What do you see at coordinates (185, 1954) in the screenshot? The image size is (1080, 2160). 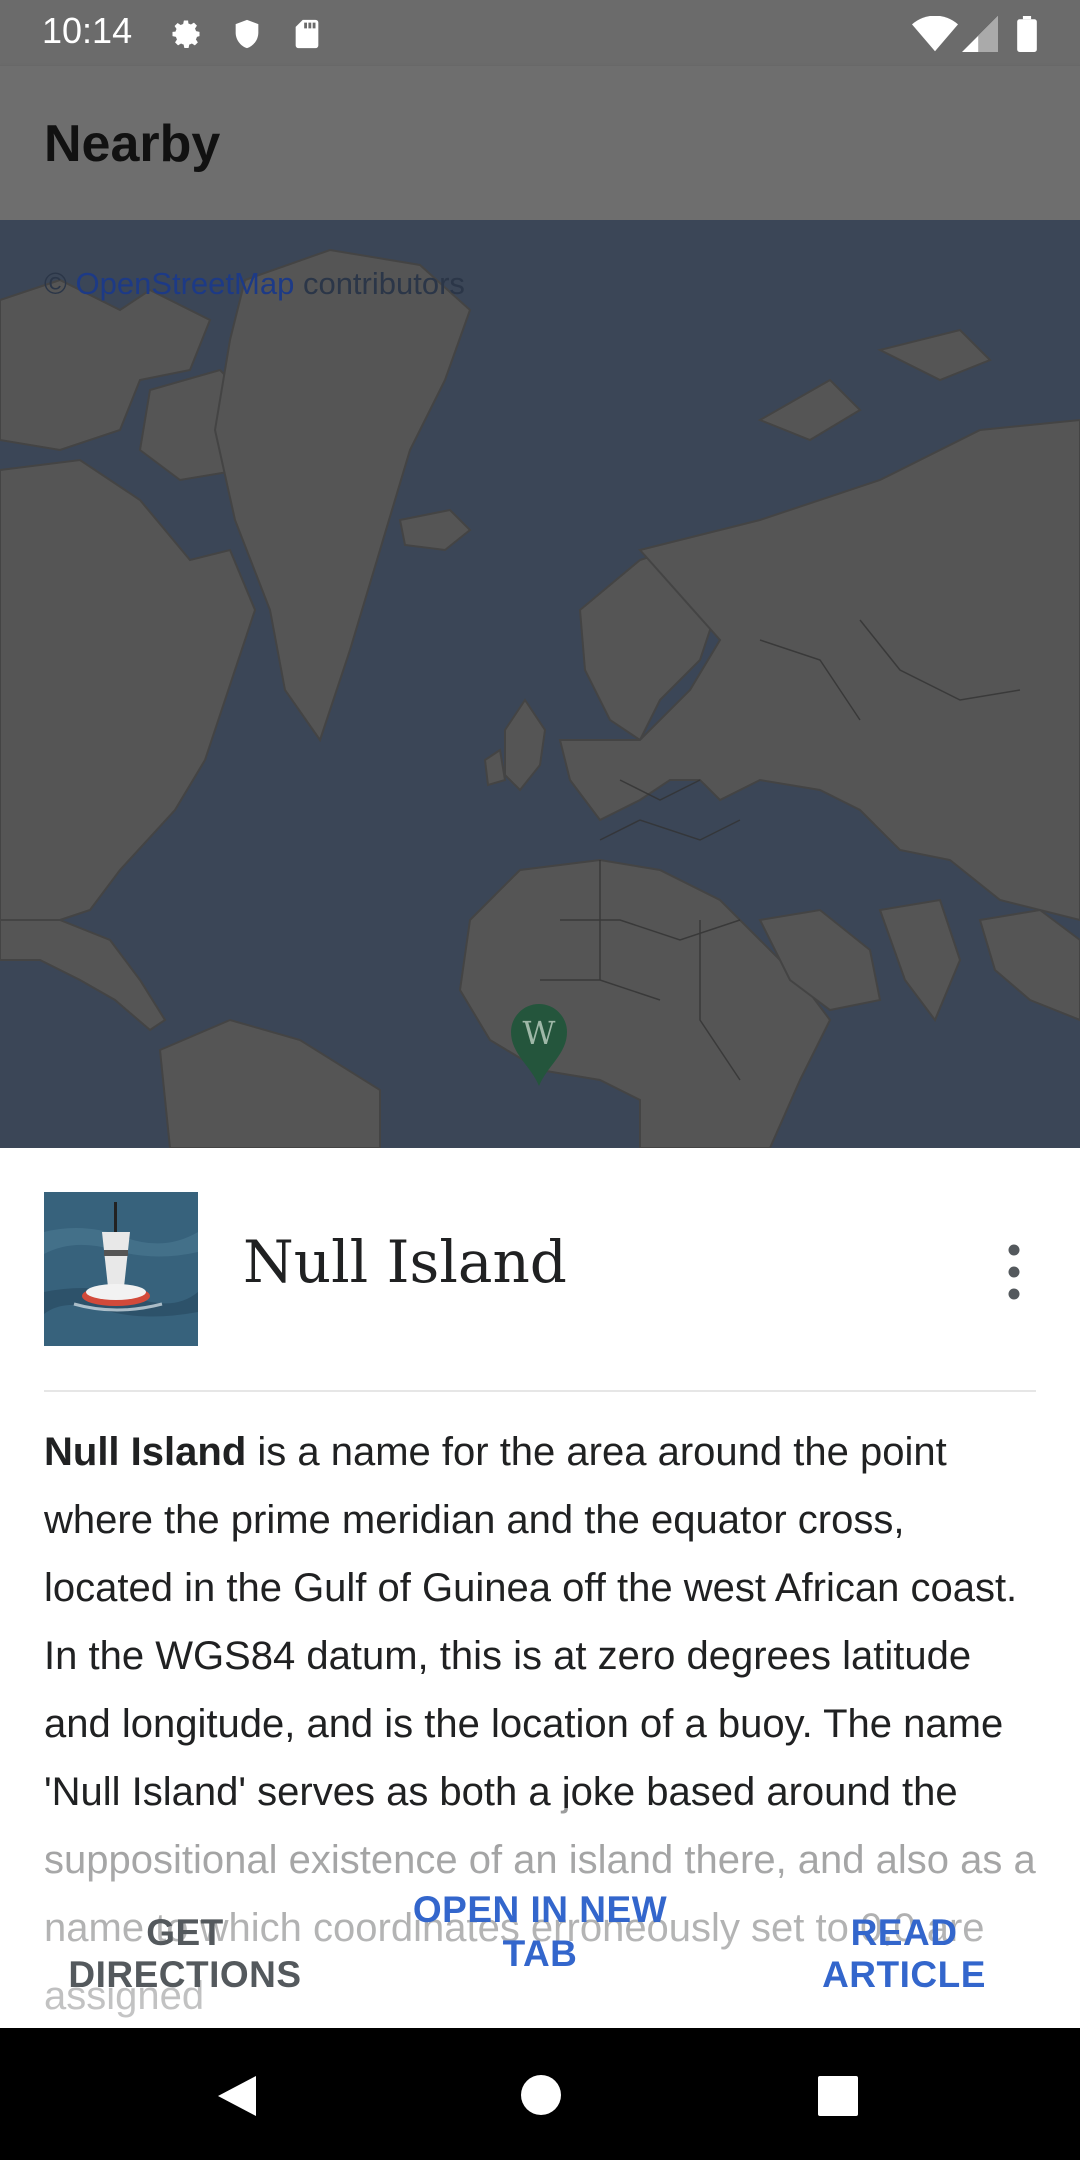 I see `get-directions-button: GET DIRECTIONS` at bounding box center [185, 1954].